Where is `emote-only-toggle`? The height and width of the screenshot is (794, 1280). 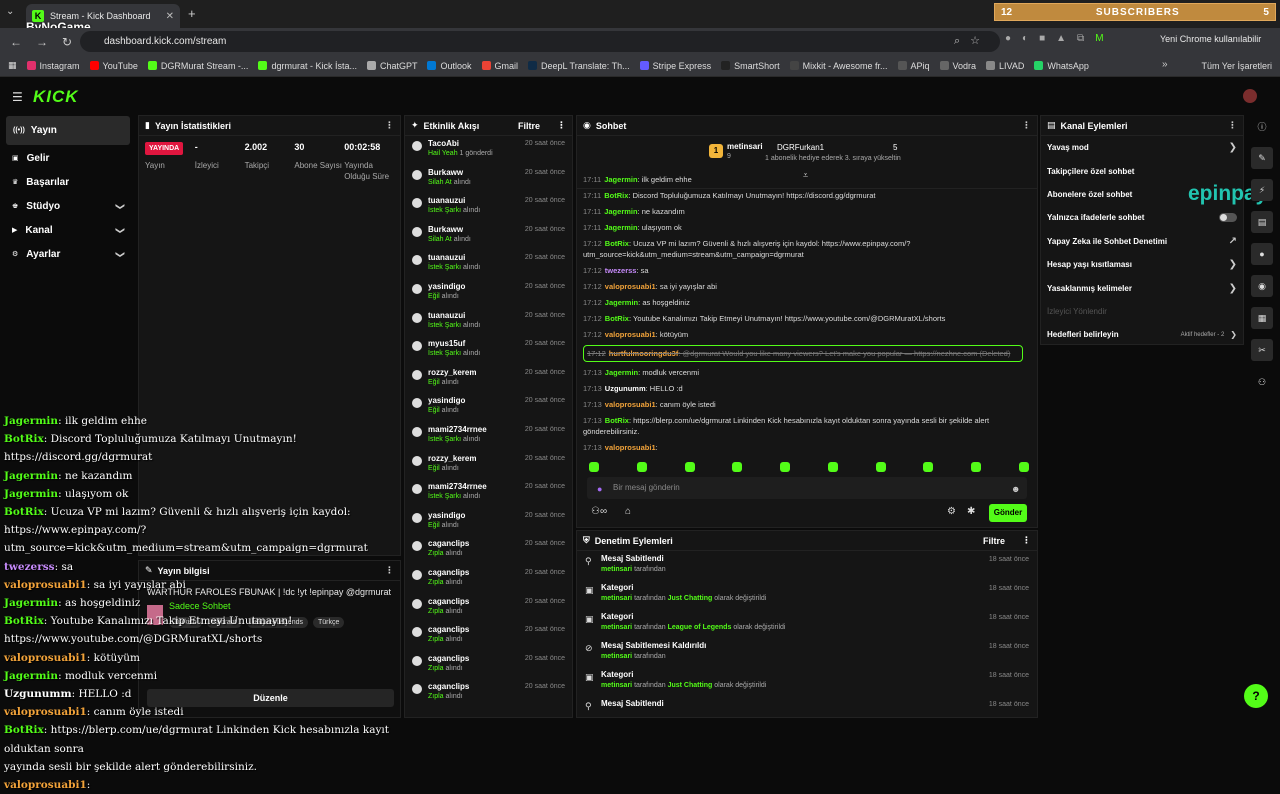 emote-only-toggle is located at coordinates (1228, 218).